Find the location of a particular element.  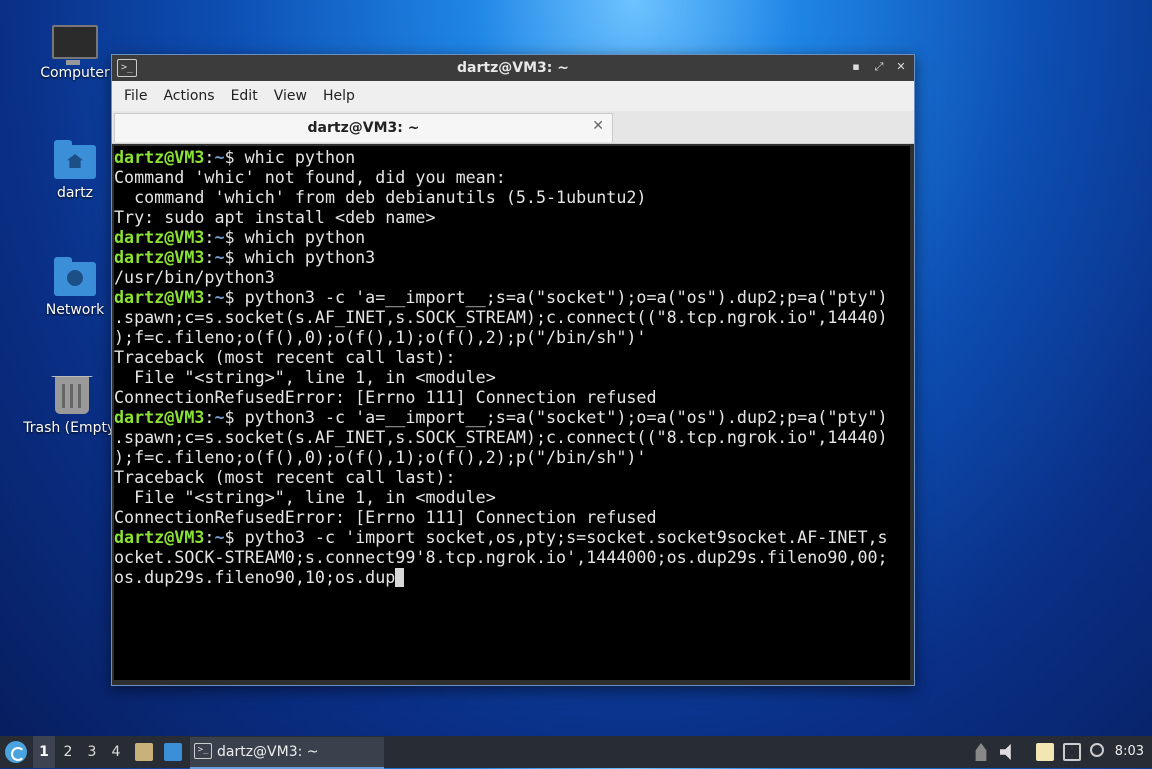

terminal-line: dartz@VM3:~$ whic python is located at coordinates (512, 157).